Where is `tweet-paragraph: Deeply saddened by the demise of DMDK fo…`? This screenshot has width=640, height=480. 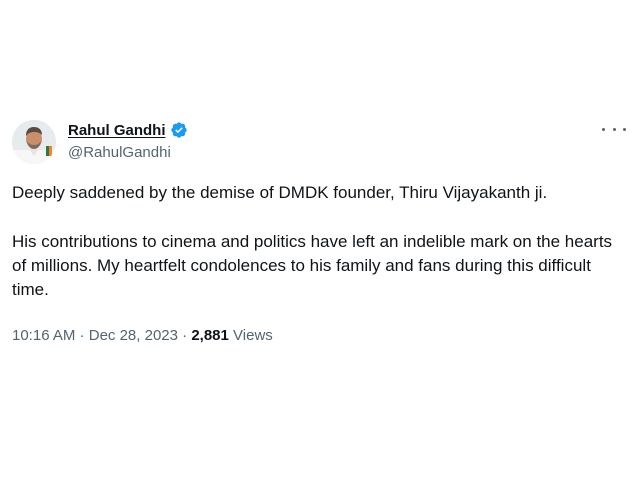 tweet-paragraph: Deeply saddened by the demise of DMDK fo… is located at coordinates (280, 192).